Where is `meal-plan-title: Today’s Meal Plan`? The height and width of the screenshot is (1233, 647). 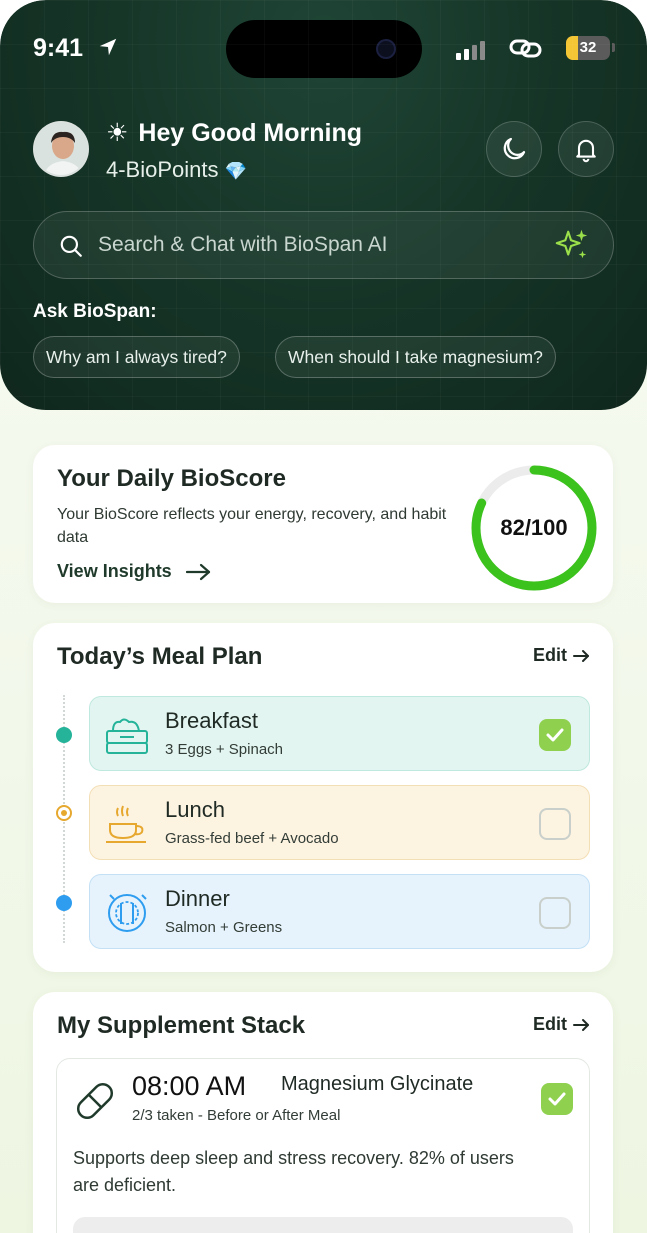 meal-plan-title: Today’s Meal Plan is located at coordinates (160, 656).